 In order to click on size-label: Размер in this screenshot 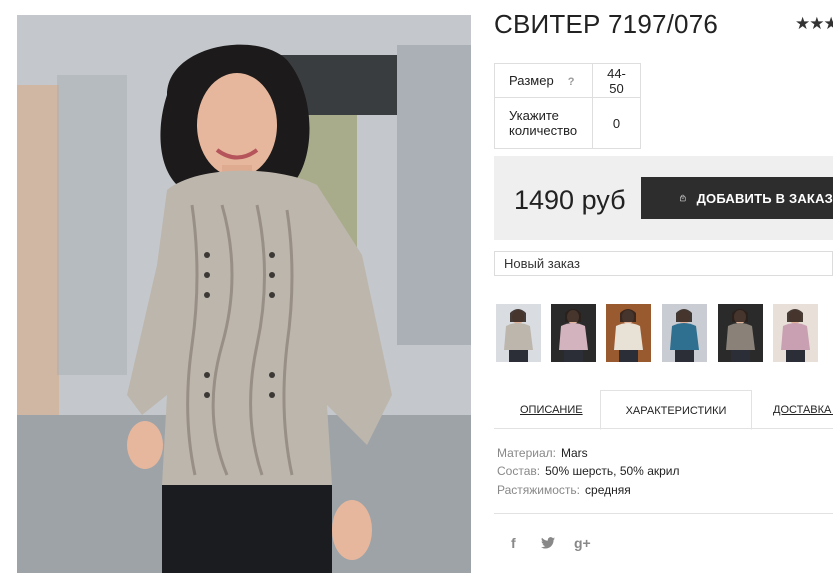, I will do `click(531, 80)`.